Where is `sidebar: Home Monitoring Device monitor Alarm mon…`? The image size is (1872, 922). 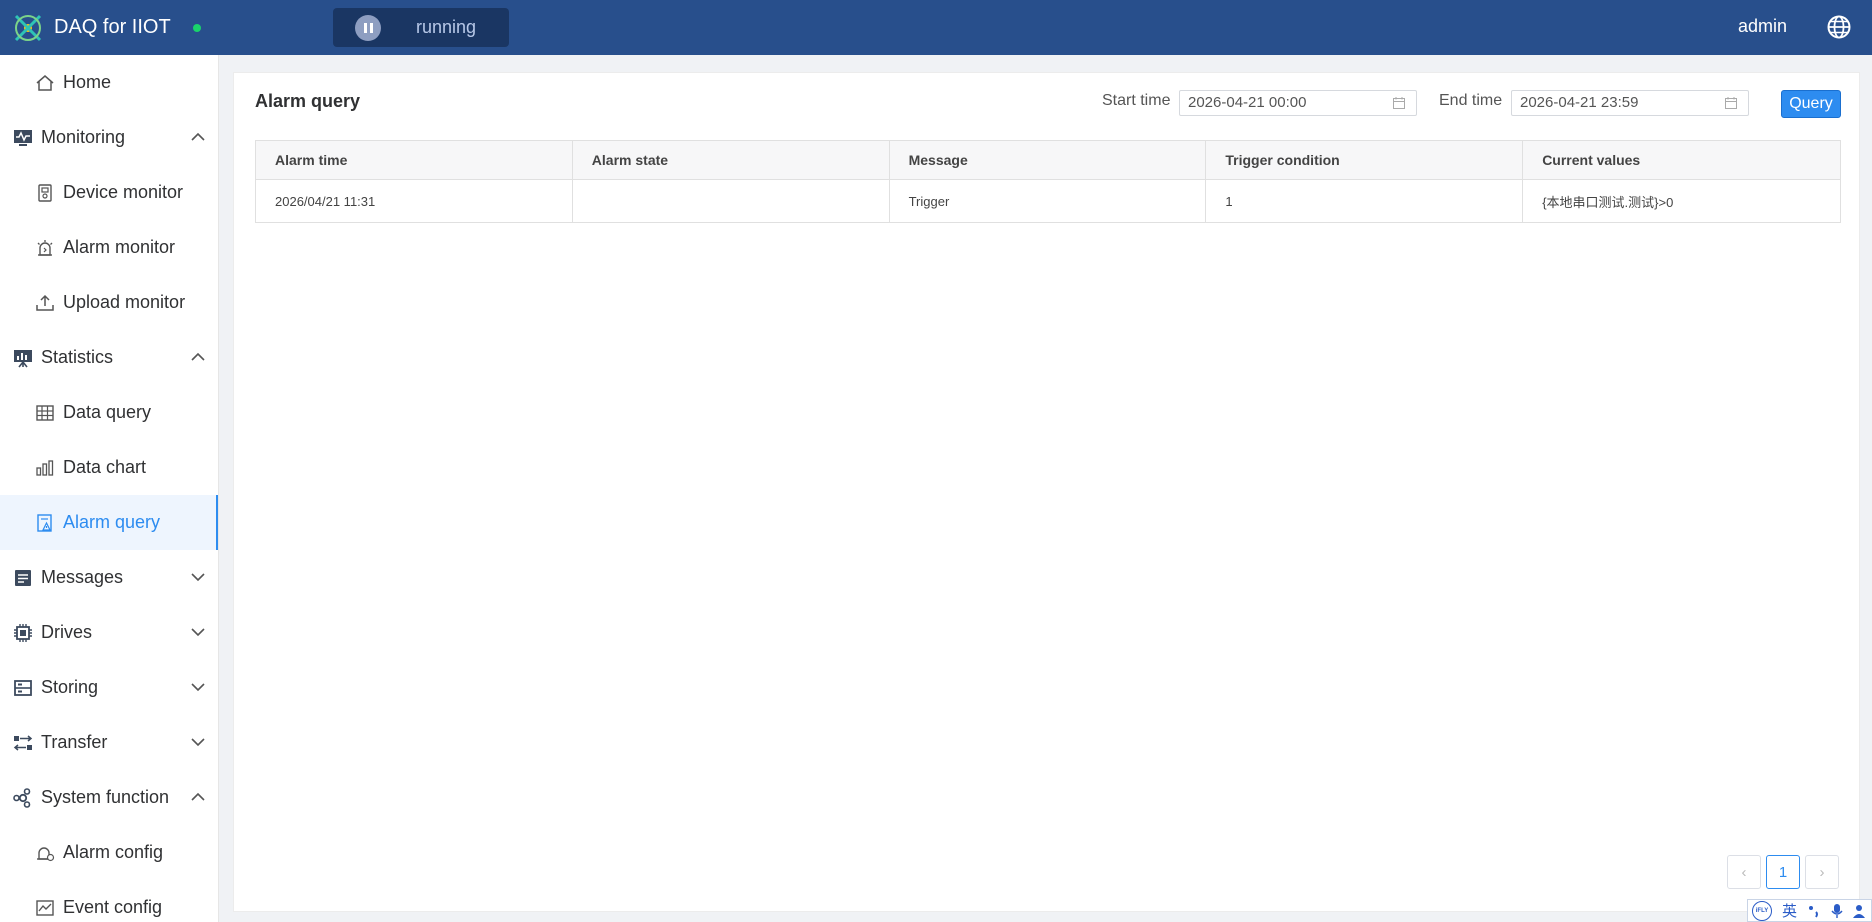
sidebar: Home Monitoring Device monitor Alarm mon… is located at coordinates (109, 488).